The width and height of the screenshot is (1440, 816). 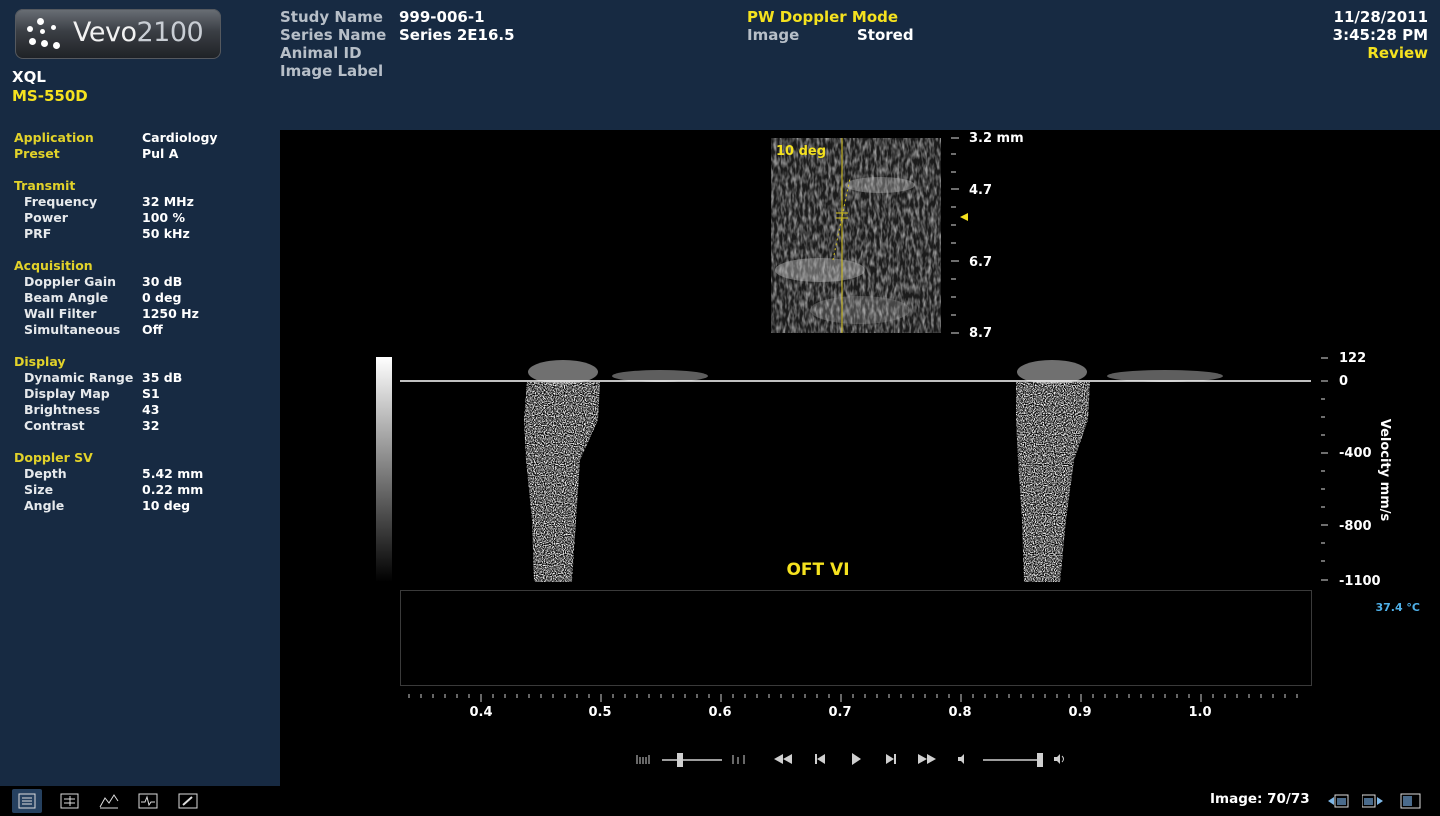 What do you see at coordinates (1360, 581) in the screenshot?
I see `velocity-tick-label: -1100` at bounding box center [1360, 581].